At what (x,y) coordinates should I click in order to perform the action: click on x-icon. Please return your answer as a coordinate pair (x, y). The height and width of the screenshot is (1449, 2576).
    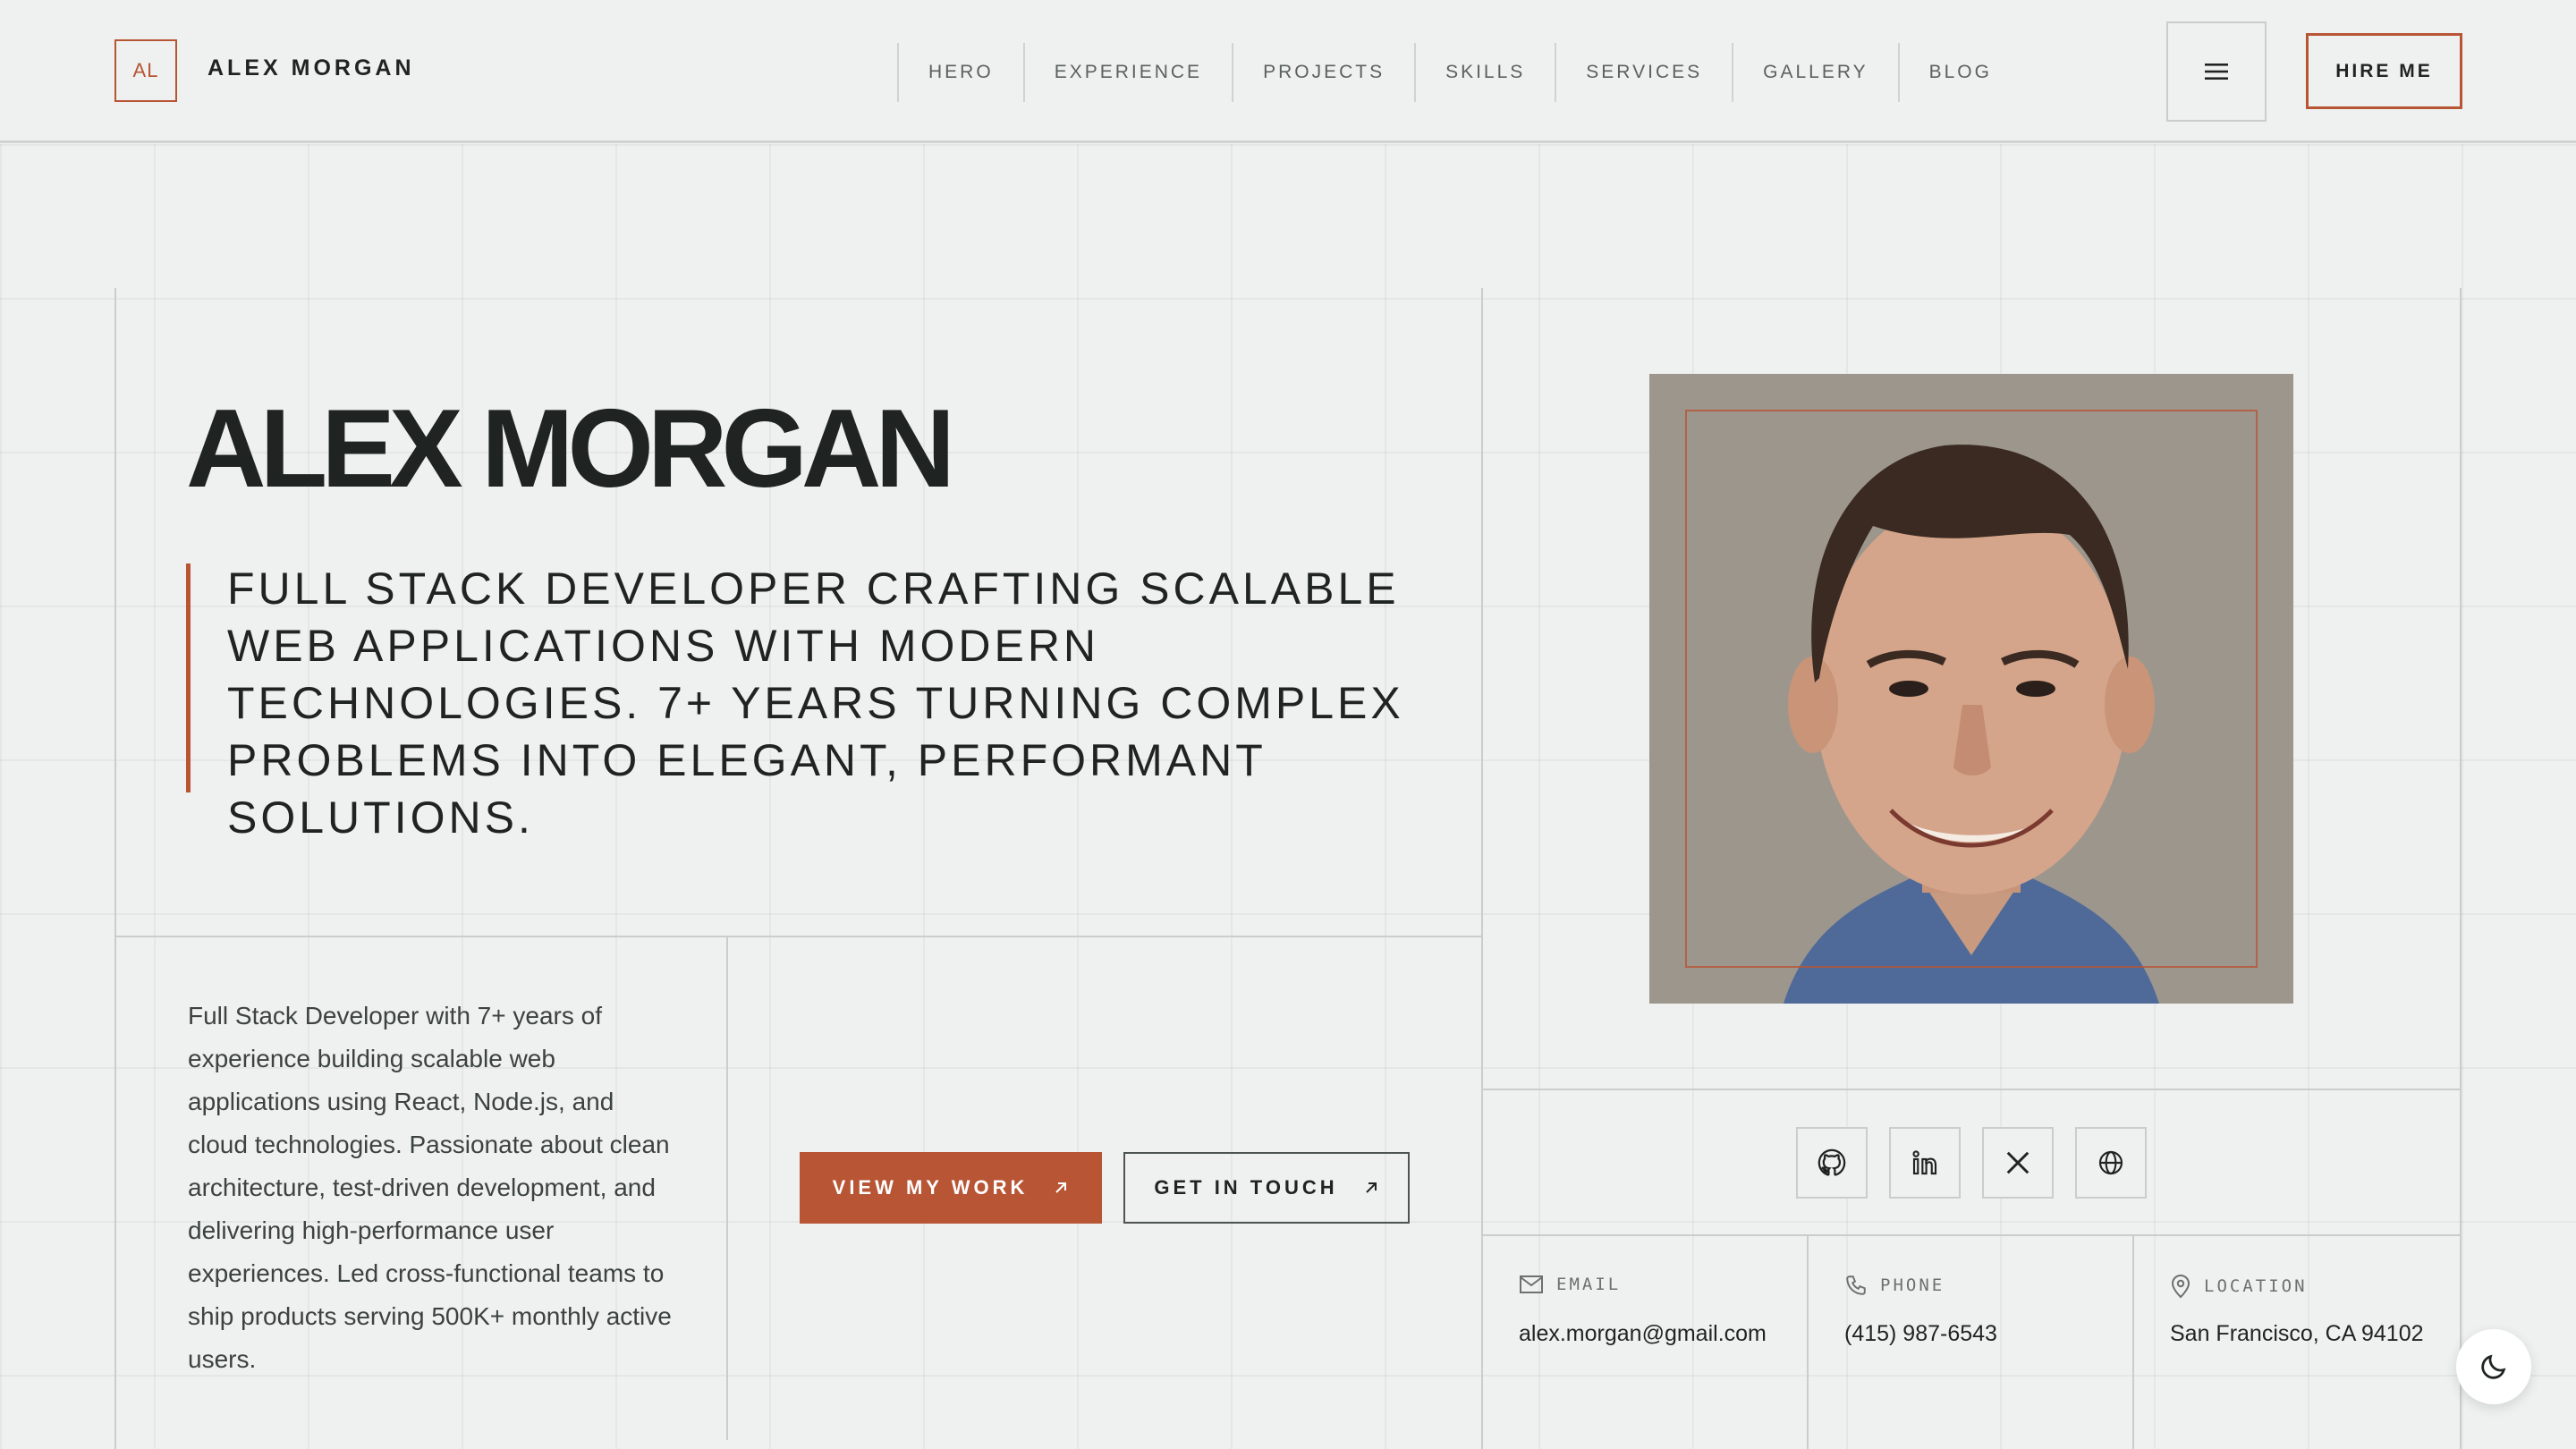
    Looking at the image, I should click on (2017, 1162).